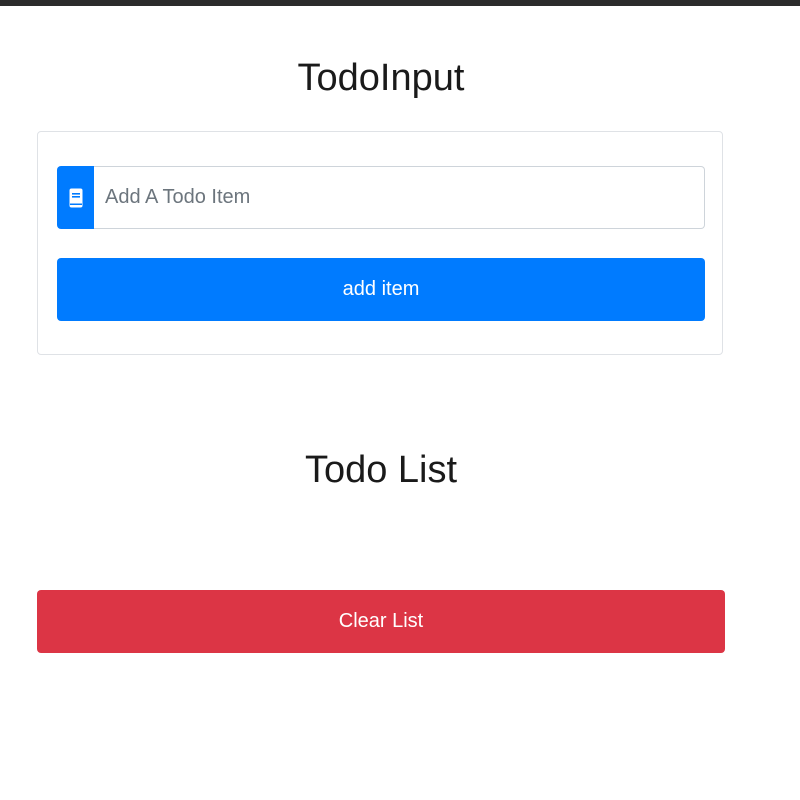 Image resolution: width=800 pixels, height=800 pixels. I want to click on add-item-button: add item, so click(381, 289).